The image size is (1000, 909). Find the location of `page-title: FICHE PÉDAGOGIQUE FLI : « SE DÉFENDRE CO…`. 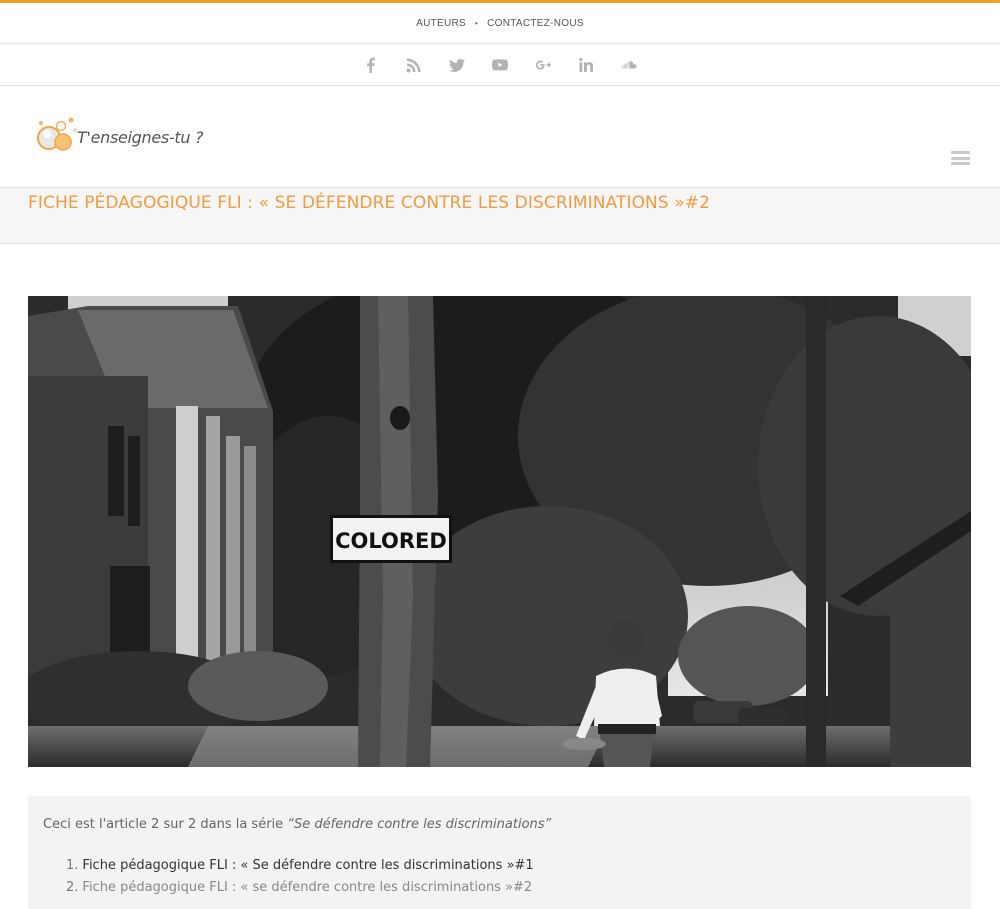

page-title: FICHE PÉDAGOGIQUE FLI : « SE DÉFENDRE CO… is located at coordinates (369, 203).